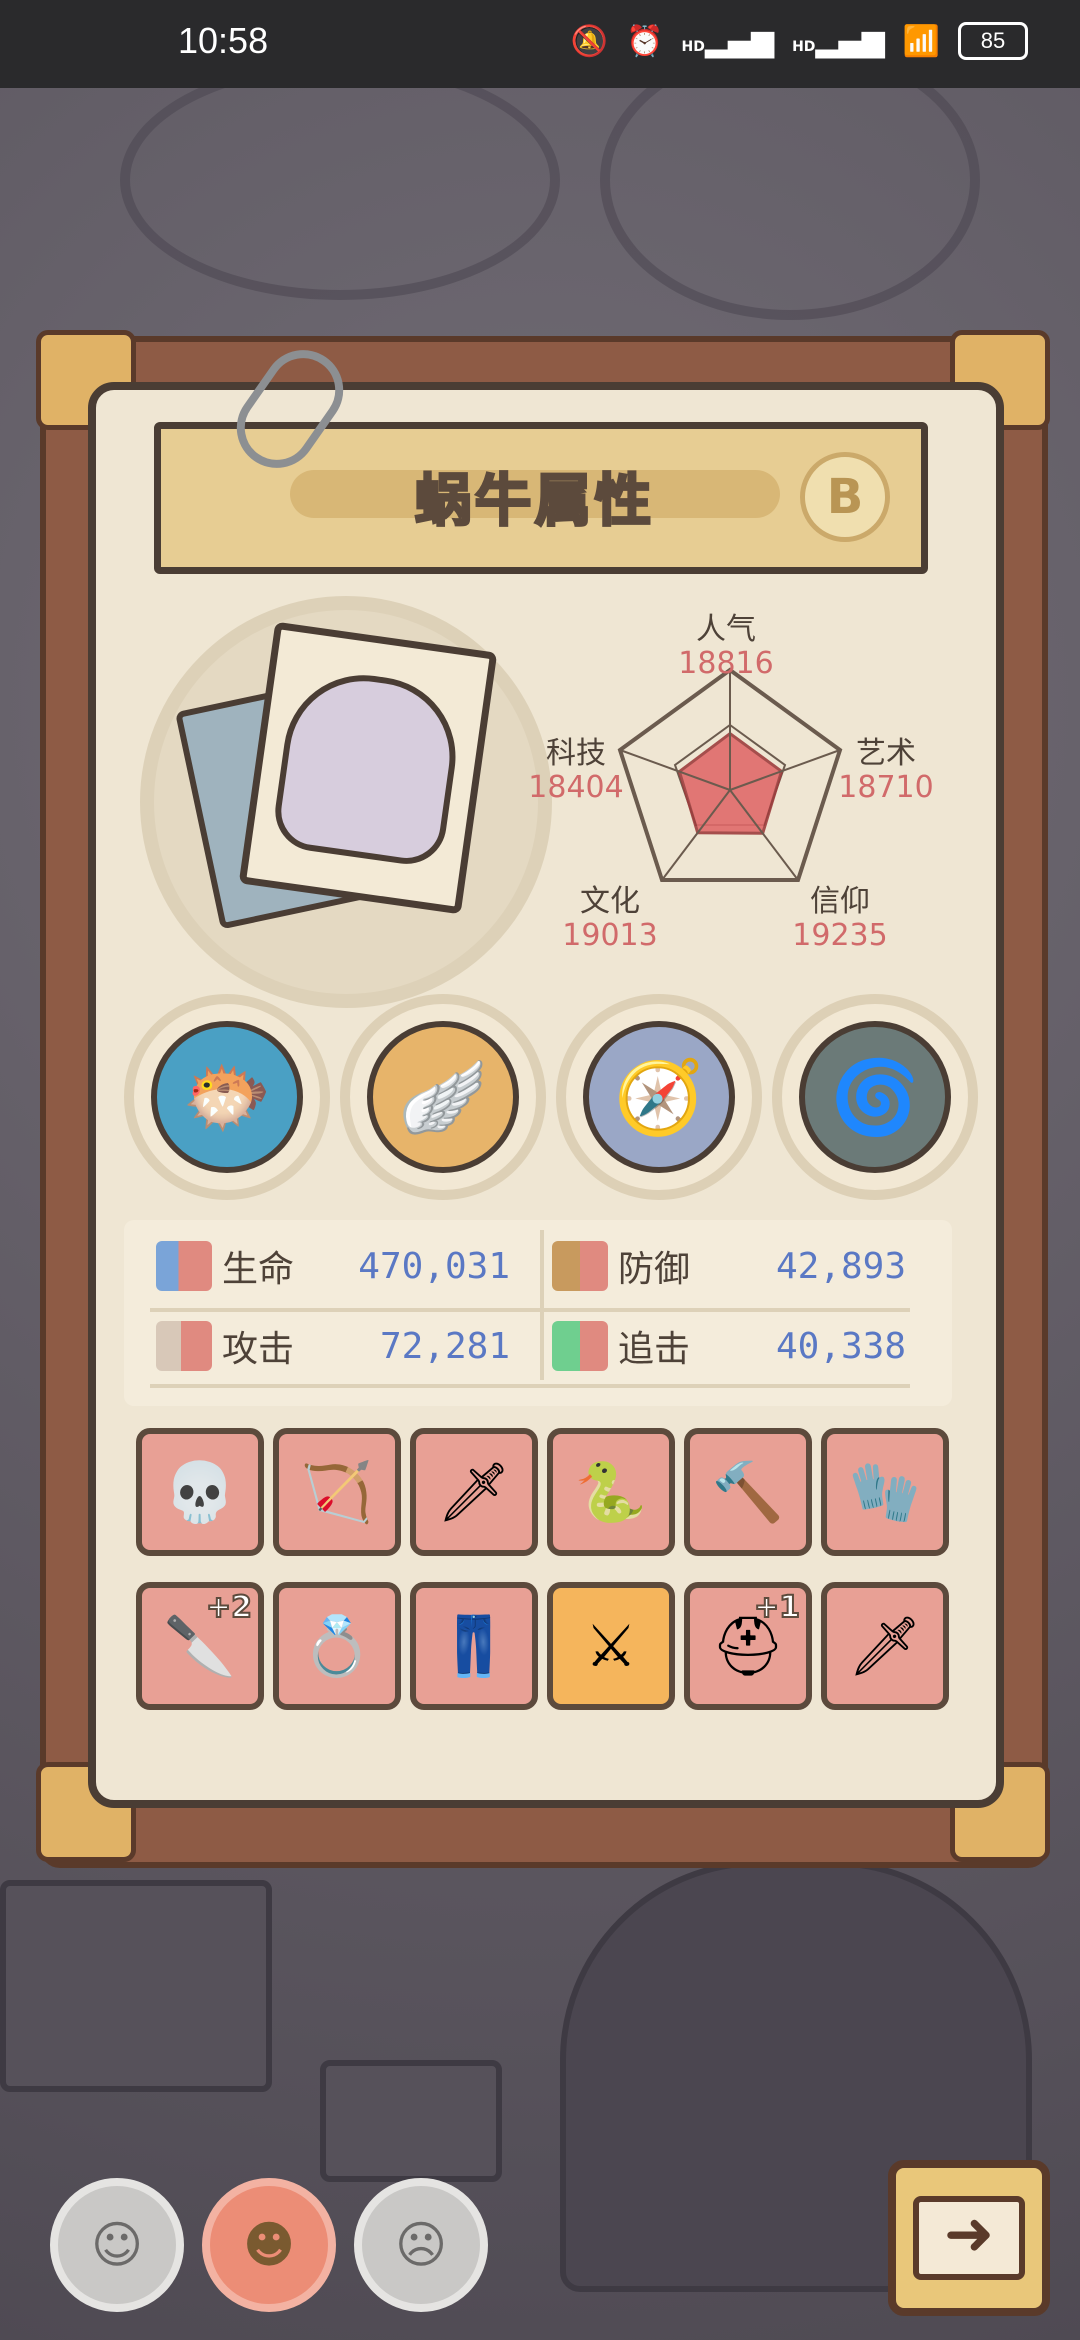  What do you see at coordinates (886, 753) in the screenshot?
I see `stat-label: 艺术` at bounding box center [886, 753].